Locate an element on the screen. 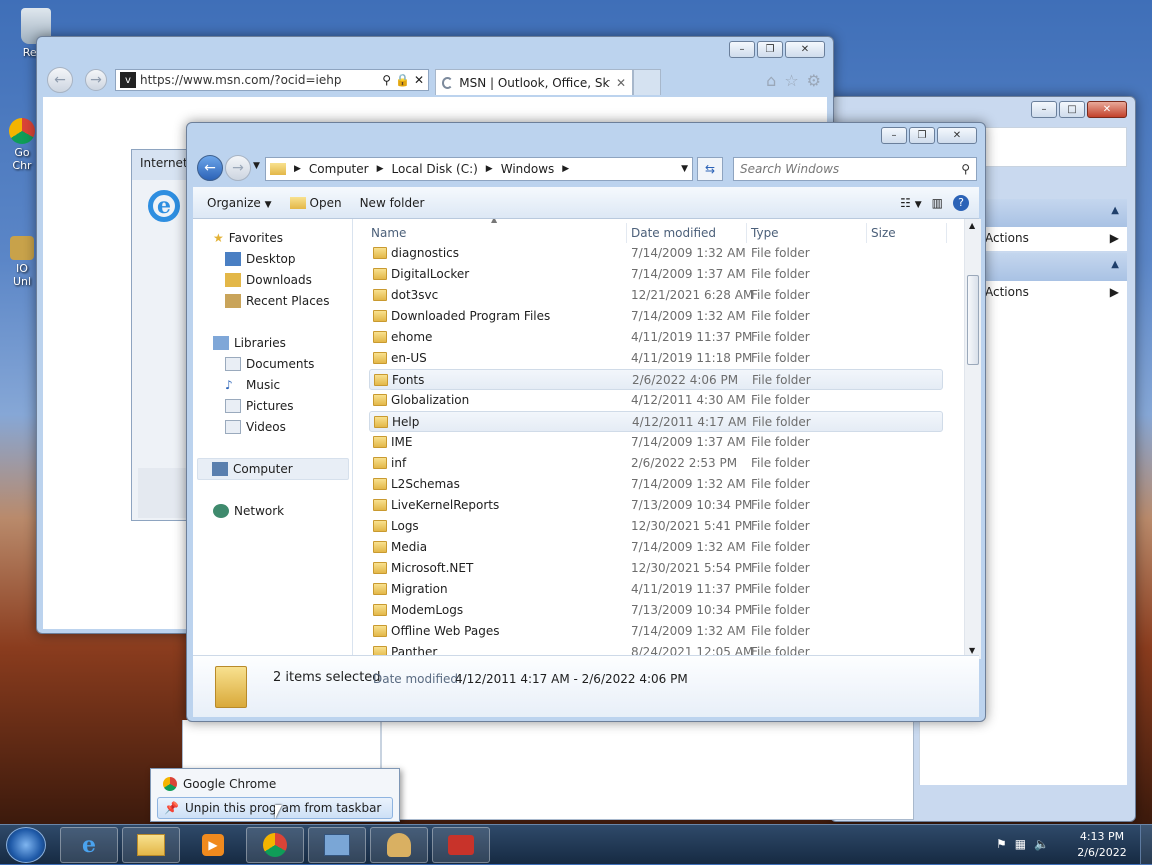 This screenshot has width=1152, height=865. refresh-button: ⇆ is located at coordinates (710, 169).